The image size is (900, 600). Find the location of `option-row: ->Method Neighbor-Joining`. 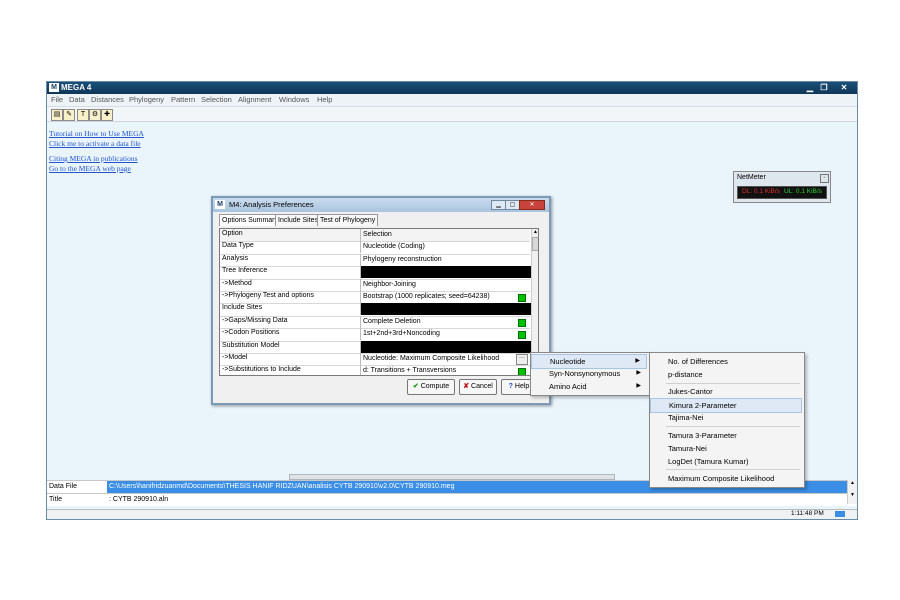

option-row: ->Method Neighbor-Joining is located at coordinates (376, 285).